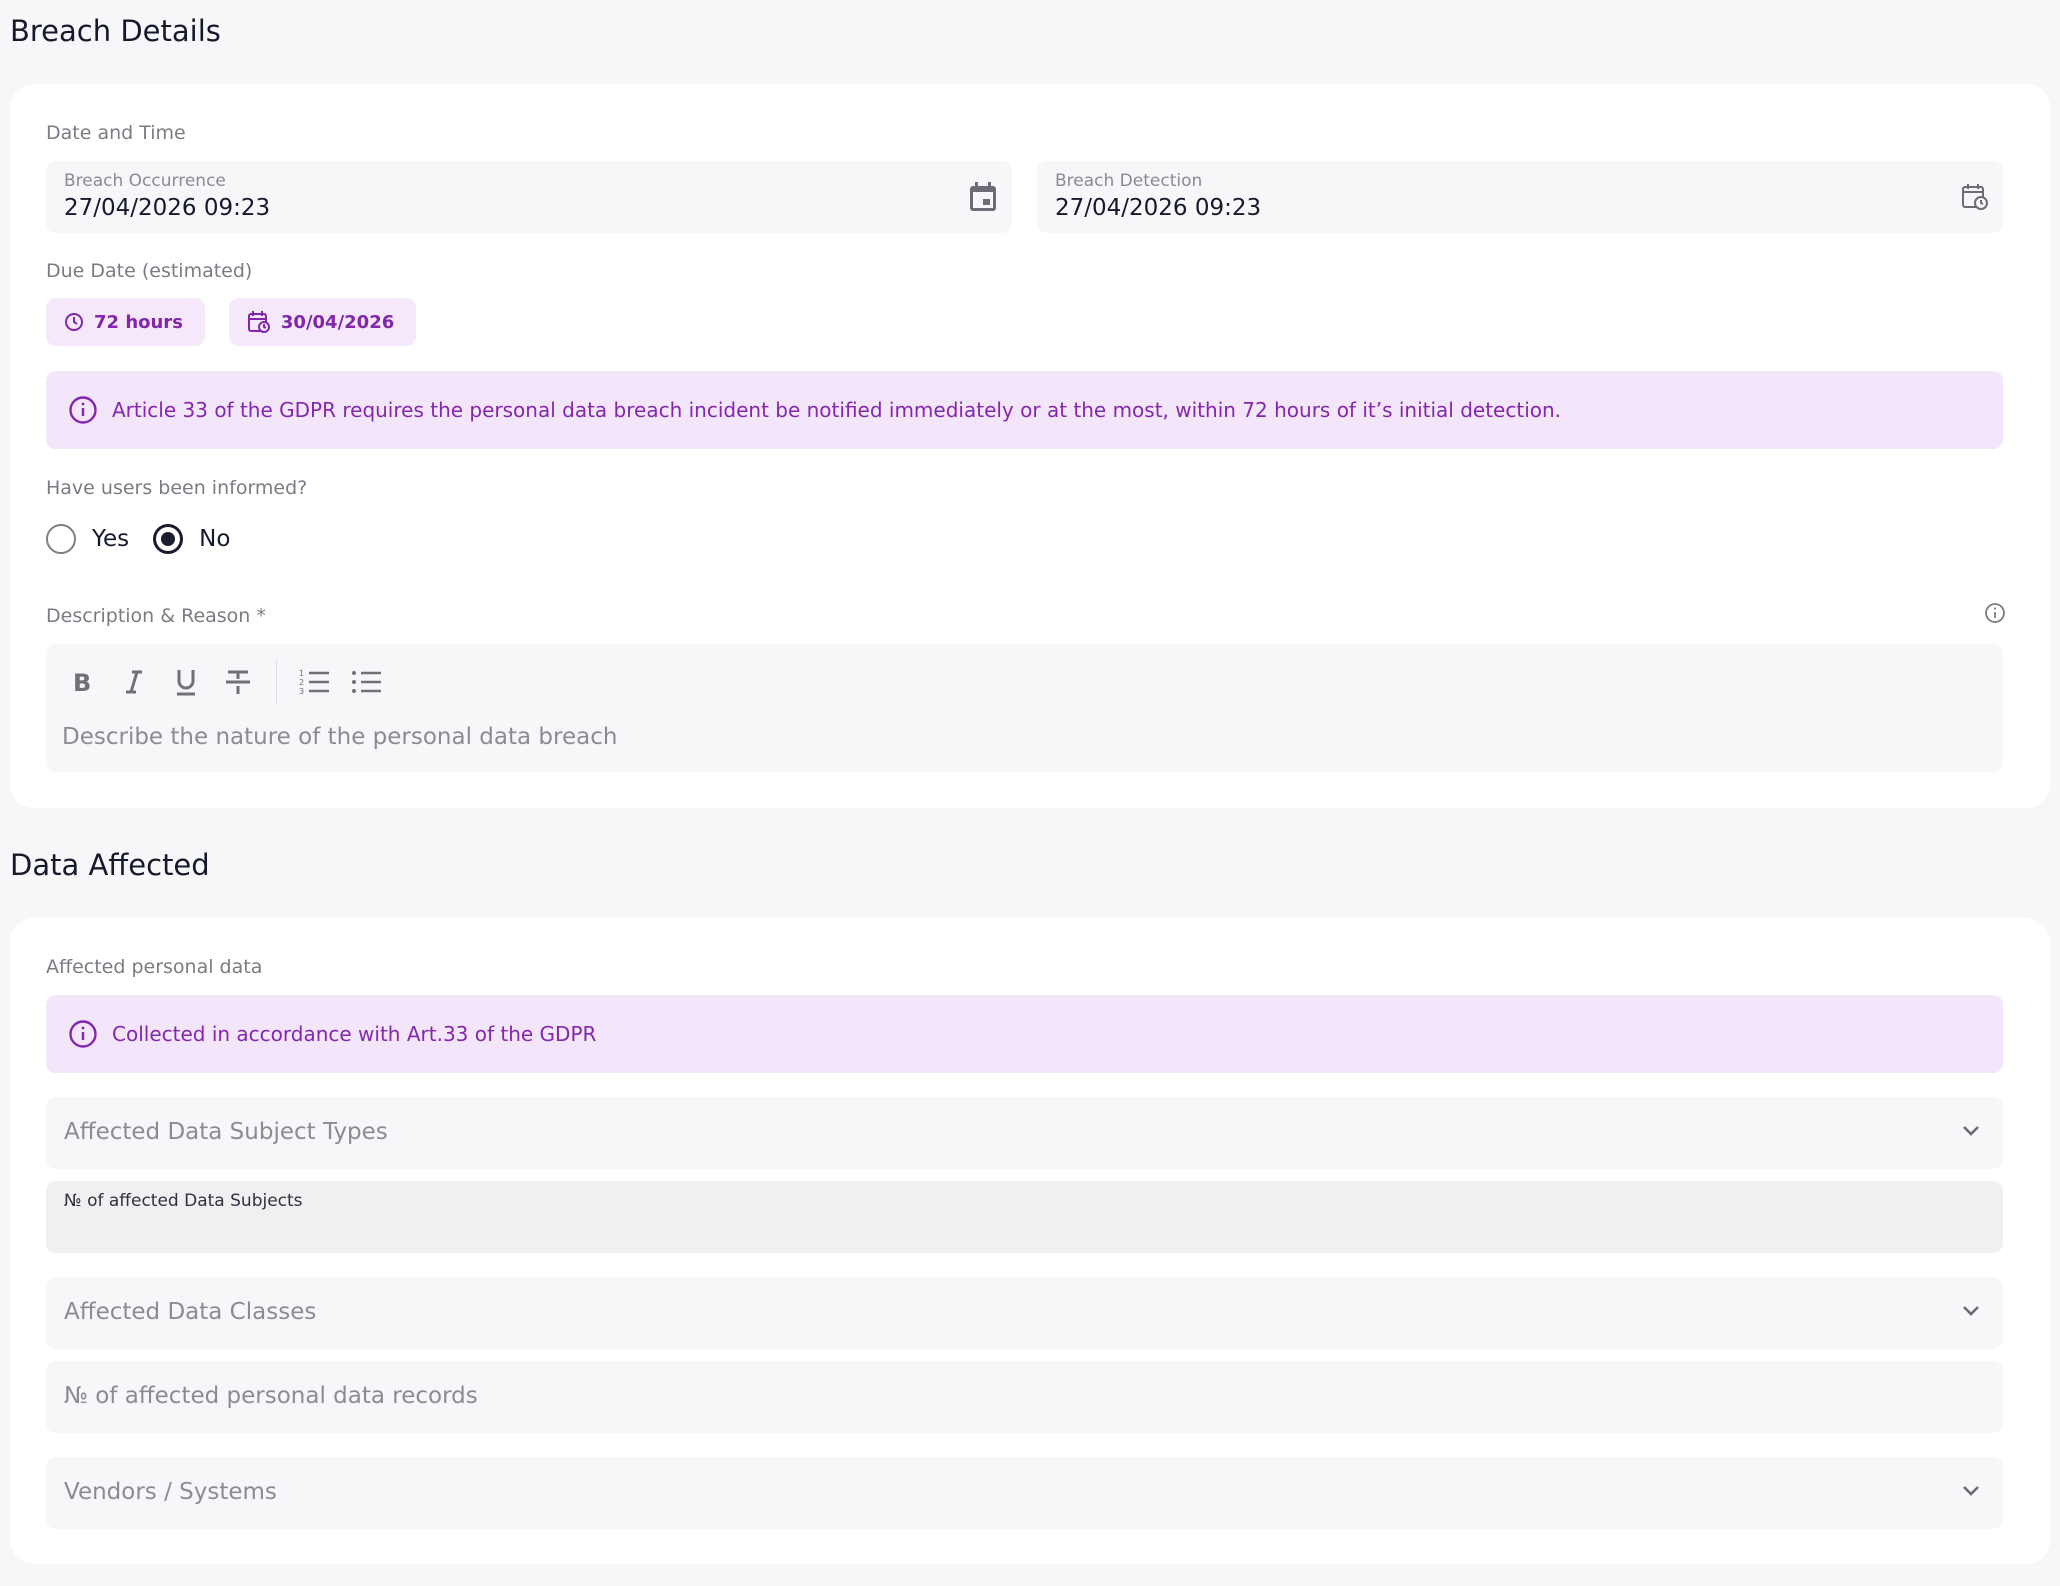 This screenshot has height=1586, width=2060. I want to click on breach-details-title: Breach Details, so click(115, 31).